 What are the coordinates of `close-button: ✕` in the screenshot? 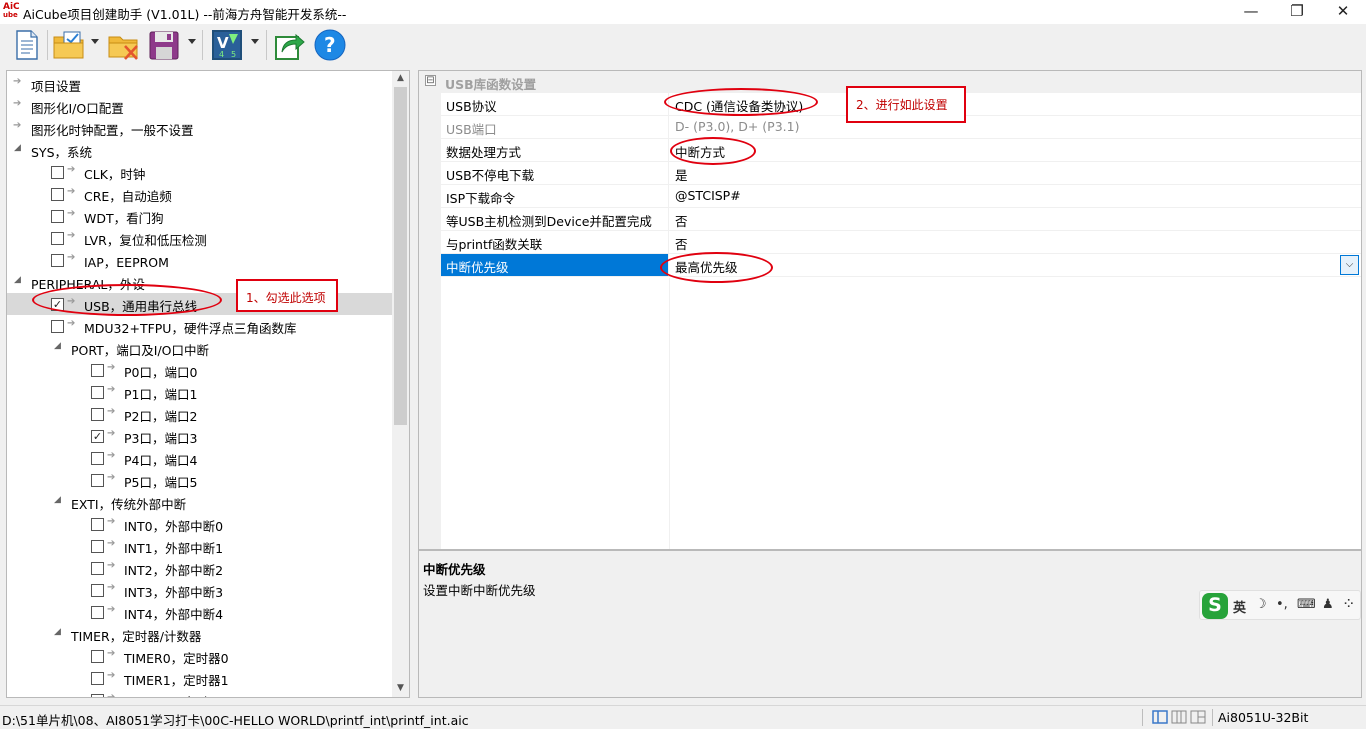 It's located at (1343, 12).